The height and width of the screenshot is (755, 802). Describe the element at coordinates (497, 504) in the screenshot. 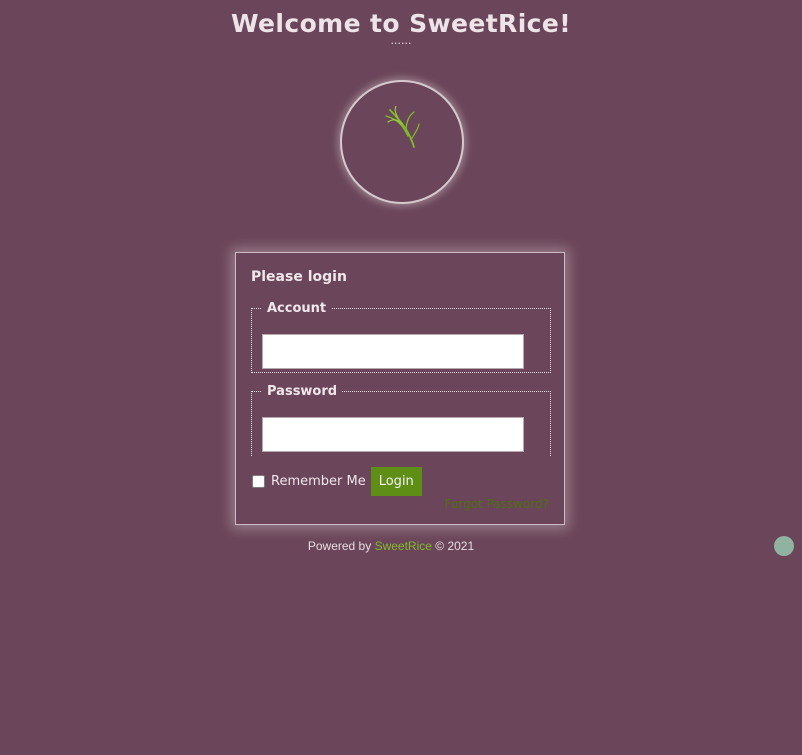

I see `forgot-password-link: Forgot Password?` at that location.